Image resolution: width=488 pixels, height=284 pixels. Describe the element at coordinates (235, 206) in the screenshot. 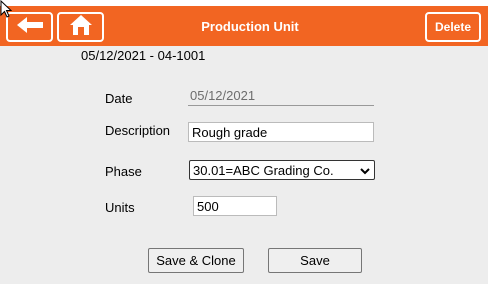

I see `units-field` at that location.